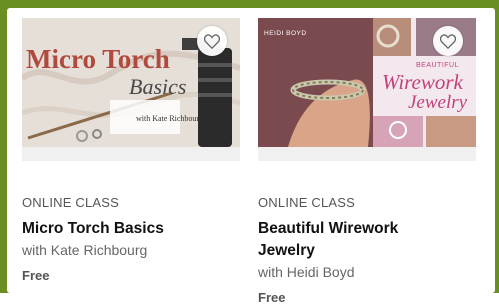  What do you see at coordinates (328, 228) in the screenshot?
I see `class-title-line: Beautiful Wirework` at bounding box center [328, 228].